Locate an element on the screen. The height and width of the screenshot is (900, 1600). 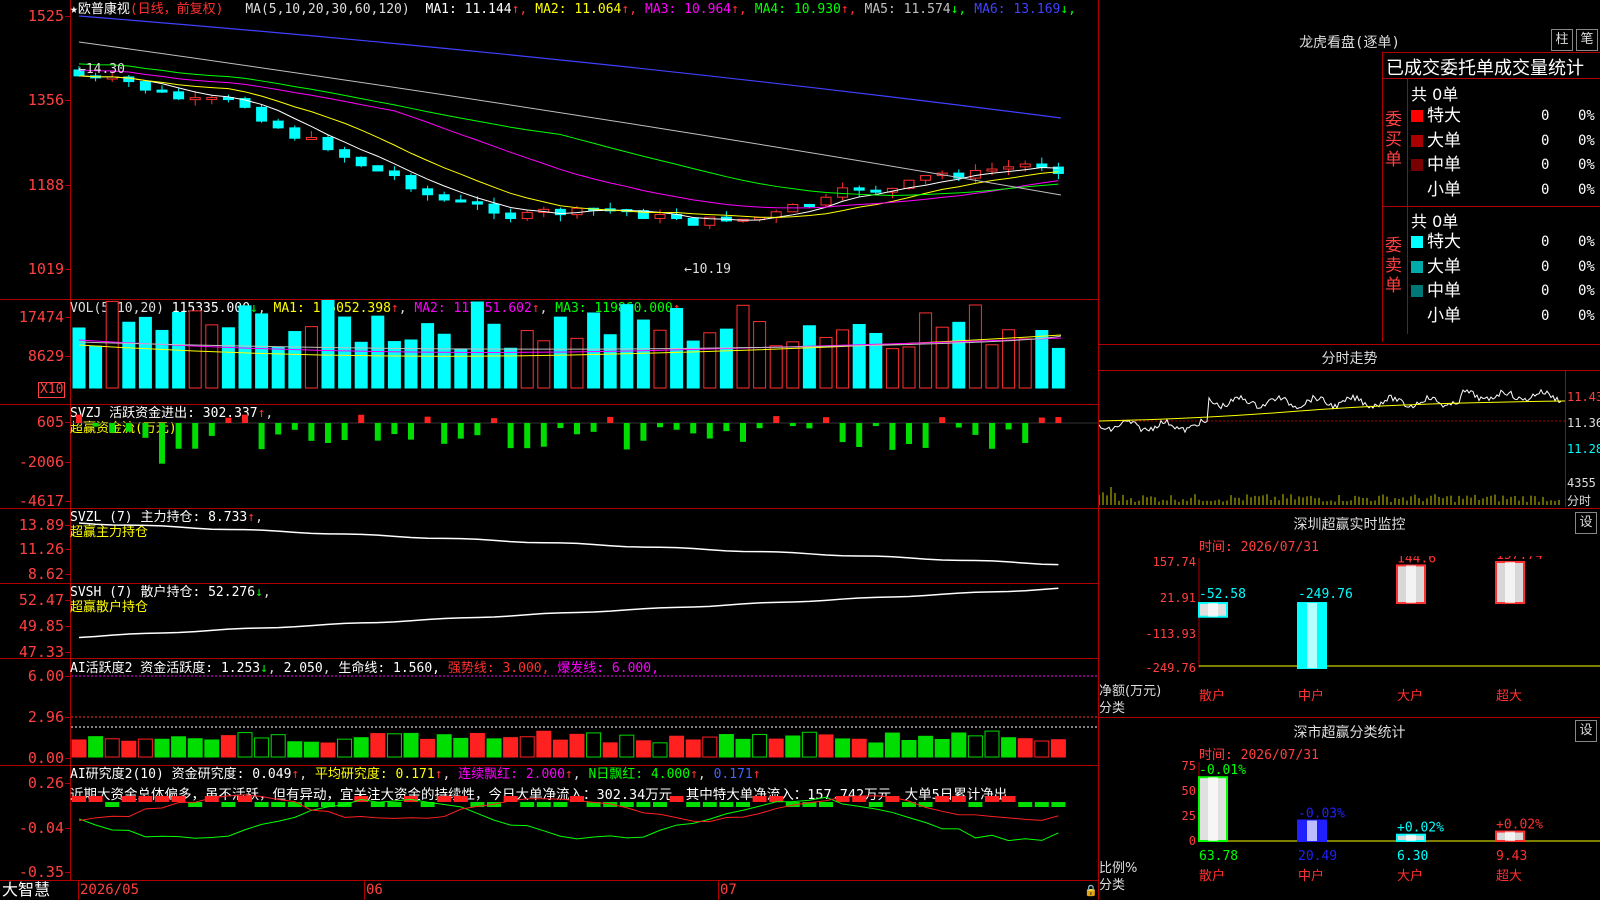
chart-value-label-3: 157.74 is located at coordinates (1519, 559).